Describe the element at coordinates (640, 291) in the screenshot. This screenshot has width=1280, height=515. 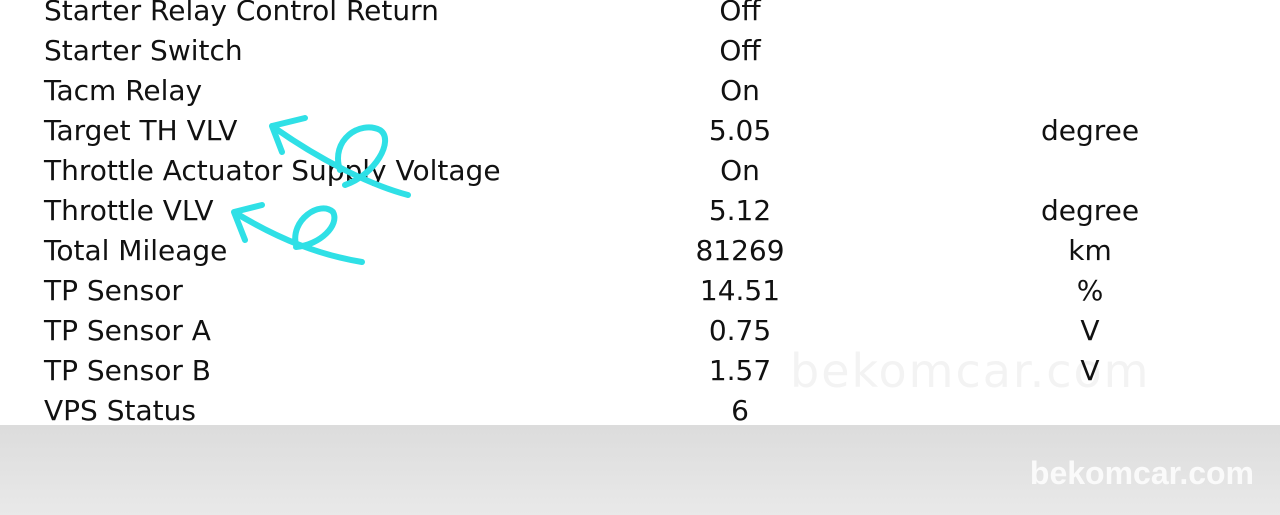
I see `list-item: TP Sensor 14.51%` at that location.